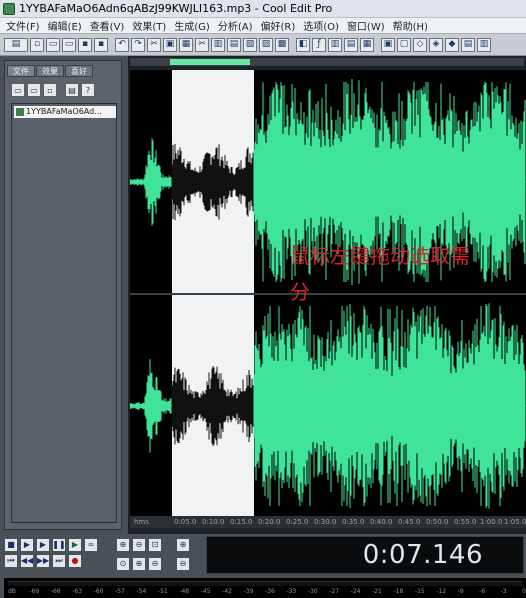  What do you see at coordinates (18, 90) in the screenshot?
I see `open-folder-icon: ▭` at bounding box center [18, 90].